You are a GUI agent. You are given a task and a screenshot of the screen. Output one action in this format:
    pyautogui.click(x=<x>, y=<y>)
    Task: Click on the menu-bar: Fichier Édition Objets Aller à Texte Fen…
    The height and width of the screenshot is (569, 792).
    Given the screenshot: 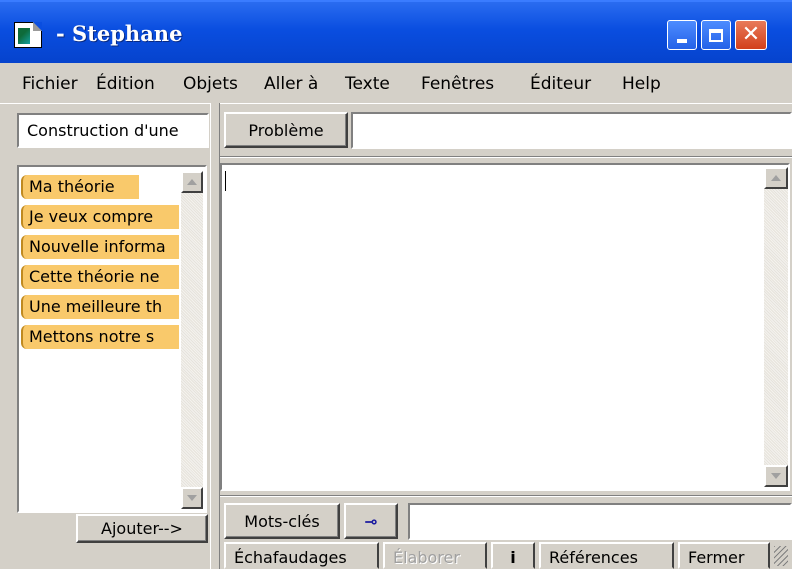 What is the action you would take?
    pyautogui.click(x=396, y=83)
    